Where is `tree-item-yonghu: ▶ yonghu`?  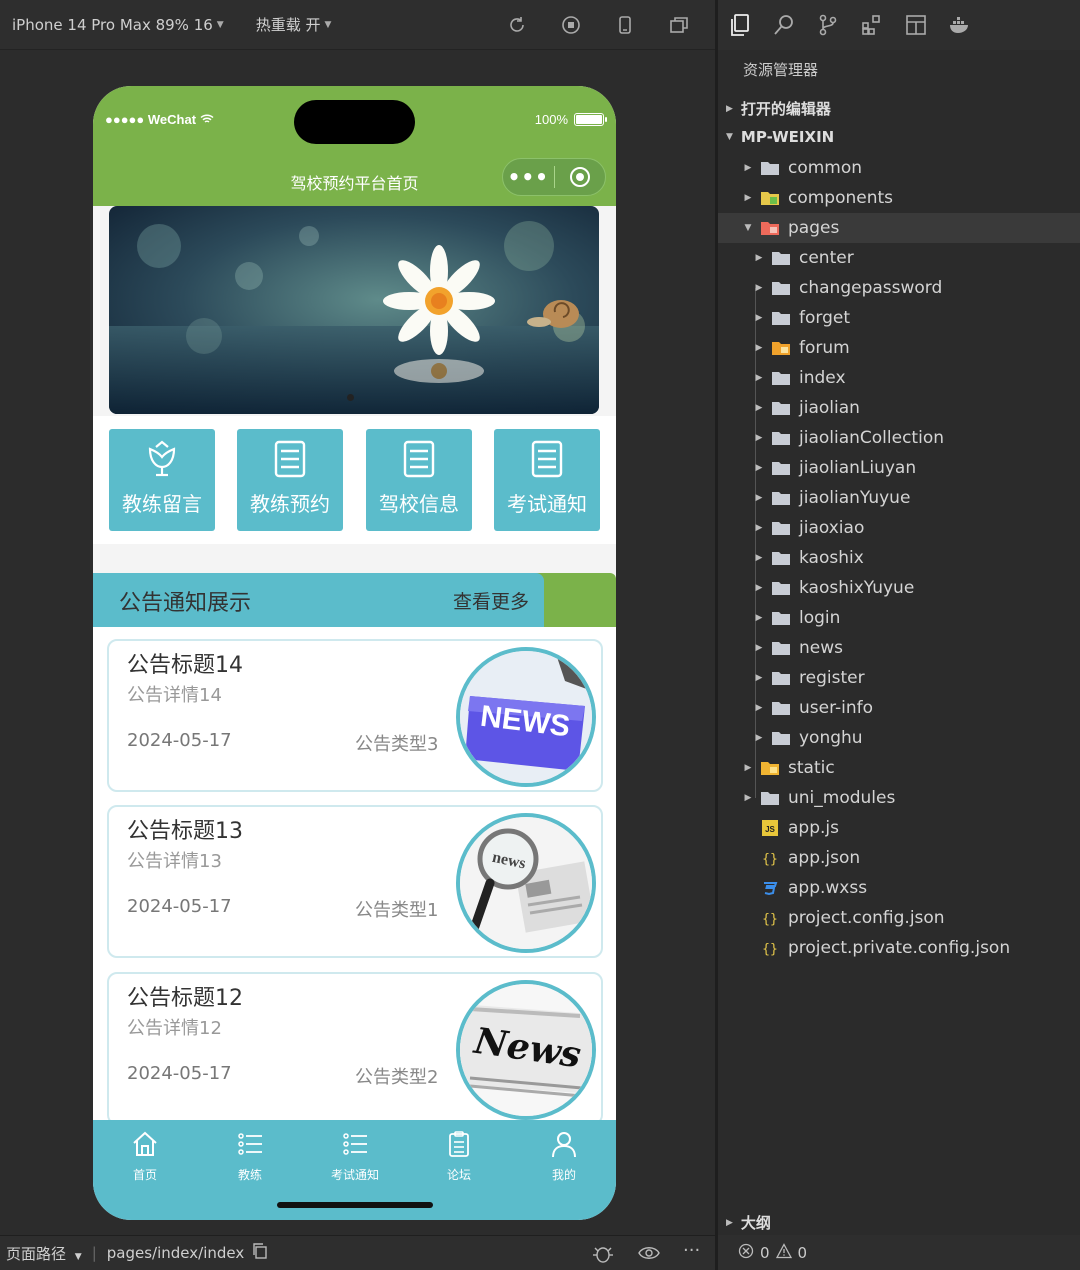
tree-item-yonghu: ▶ yonghu is located at coordinates (899, 738).